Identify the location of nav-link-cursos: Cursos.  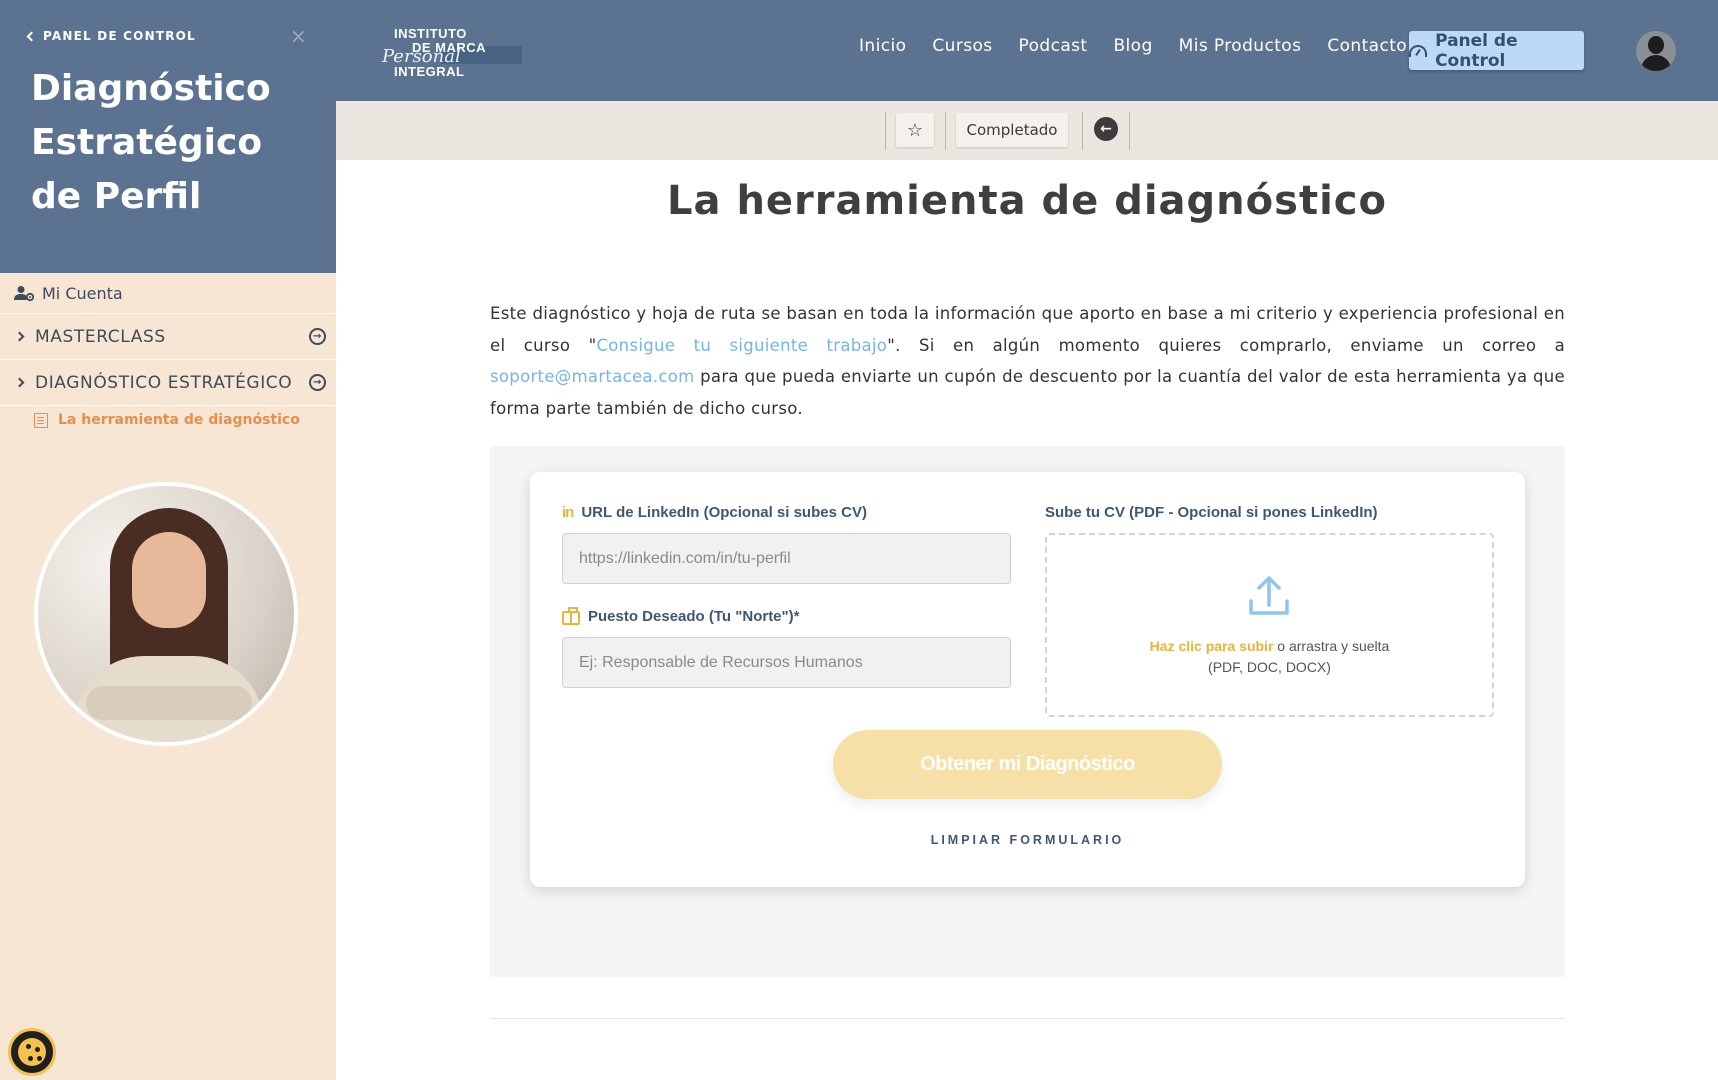
(962, 46).